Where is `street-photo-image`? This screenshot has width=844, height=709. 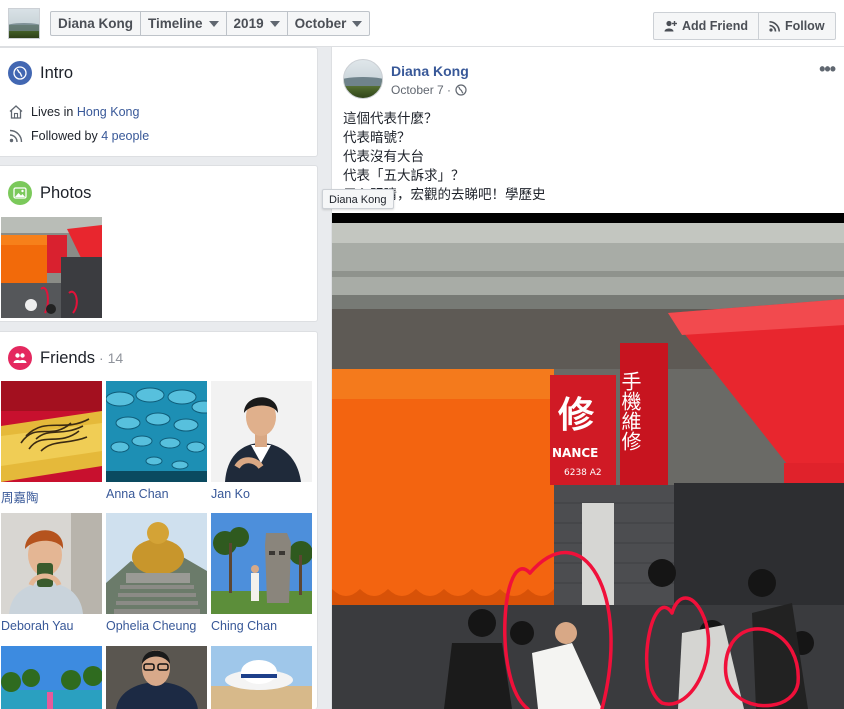
street-photo-image is located at coordinates (51, 267).